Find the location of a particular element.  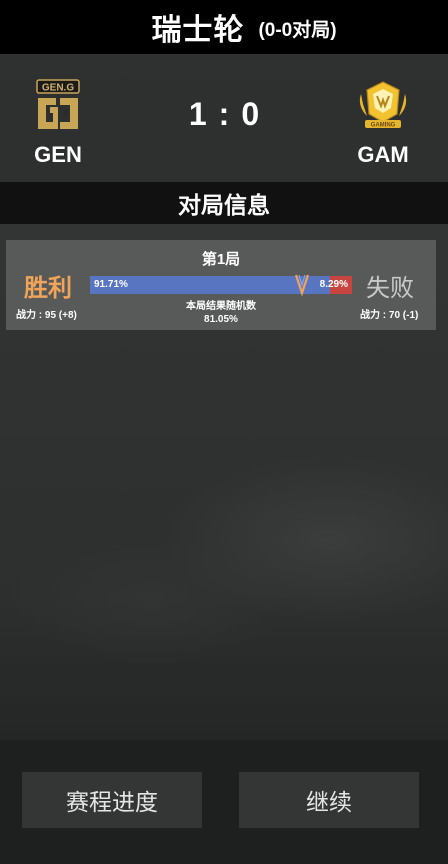

continue-button: 继续 is located at coordinates (329, 800).